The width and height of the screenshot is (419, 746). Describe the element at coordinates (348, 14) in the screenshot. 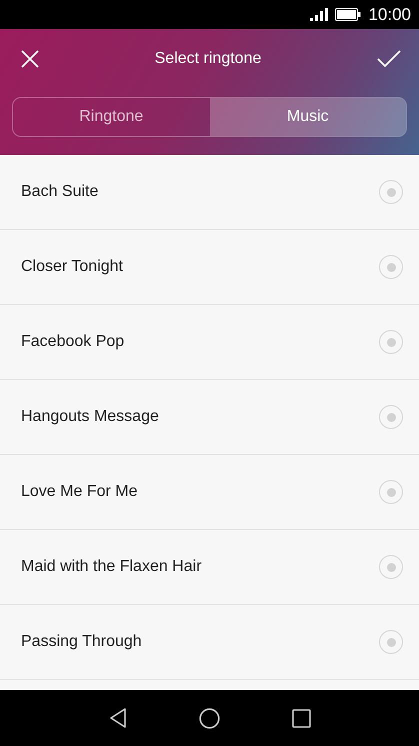

I see `battery-icon` at that location.